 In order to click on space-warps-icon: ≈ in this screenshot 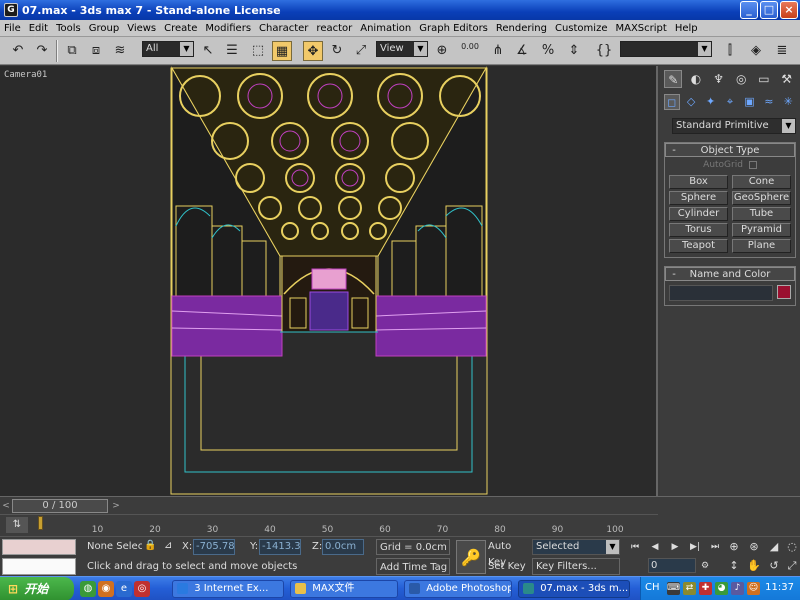, I will do `click(769, 102)`.